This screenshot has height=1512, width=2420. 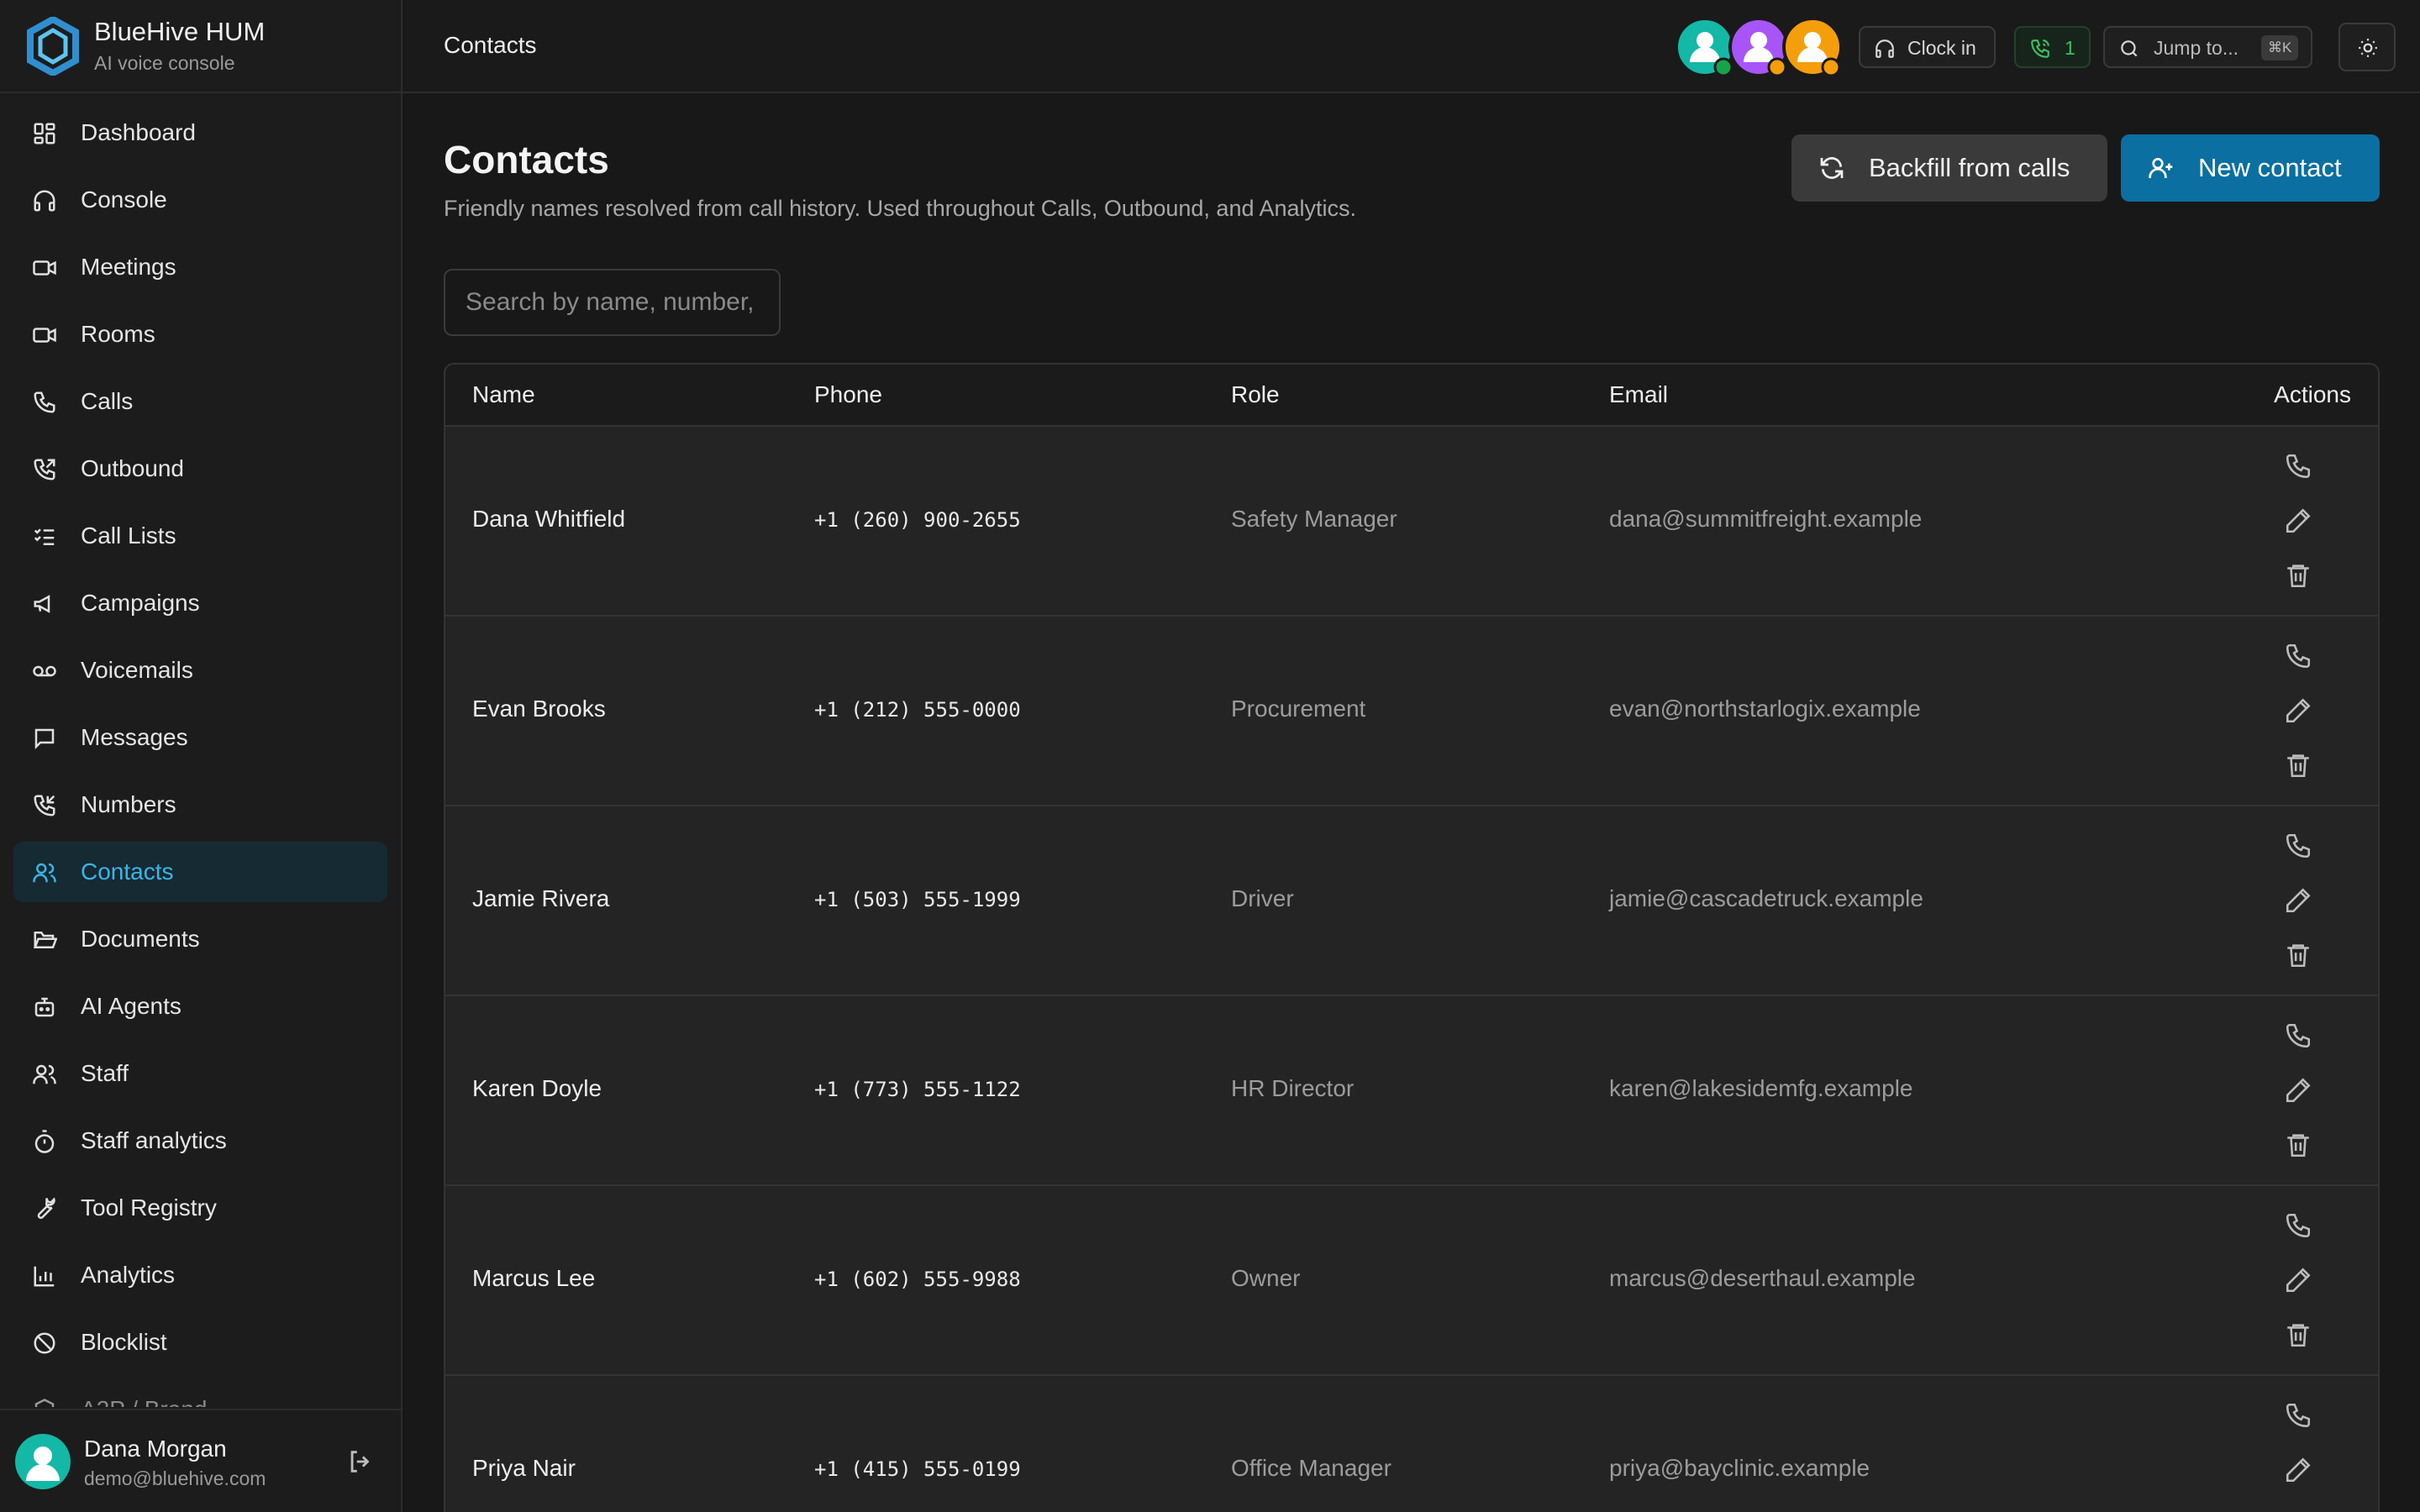 I want to click on column-header-name: Name, so click(x=503, y=394).